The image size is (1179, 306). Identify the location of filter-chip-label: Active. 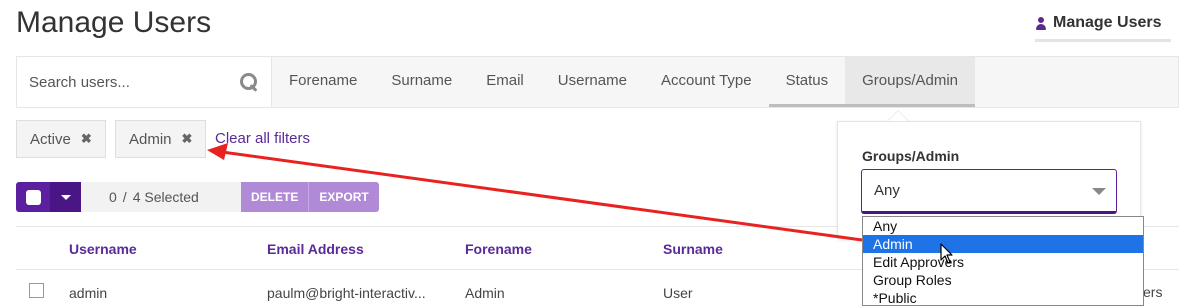
(50, 139).